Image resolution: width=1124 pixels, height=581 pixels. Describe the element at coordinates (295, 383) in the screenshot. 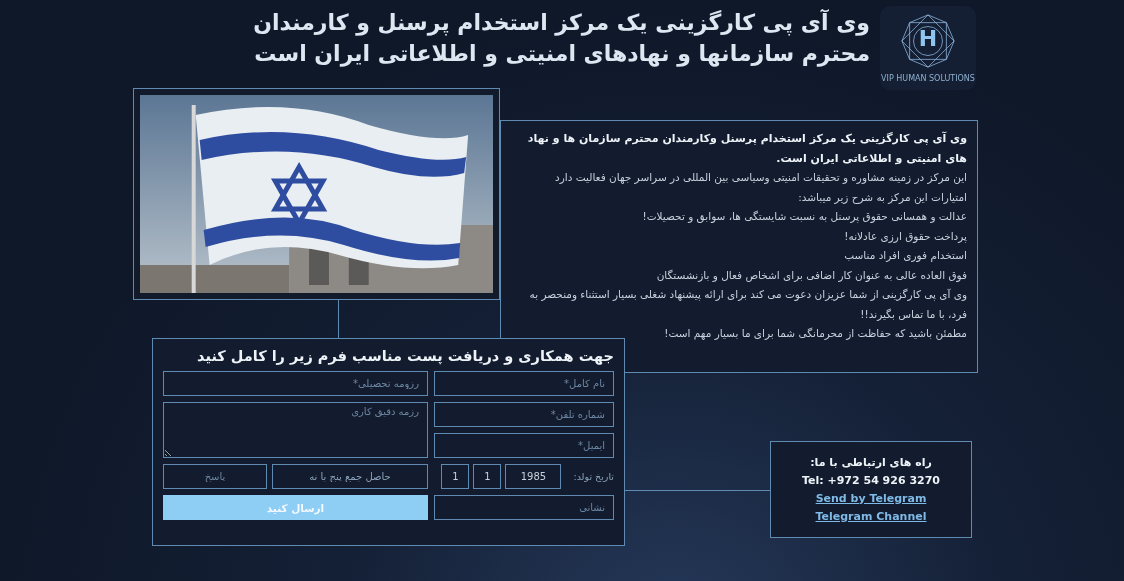

I see `education-field: رزومه تحصیلی*` at that location.